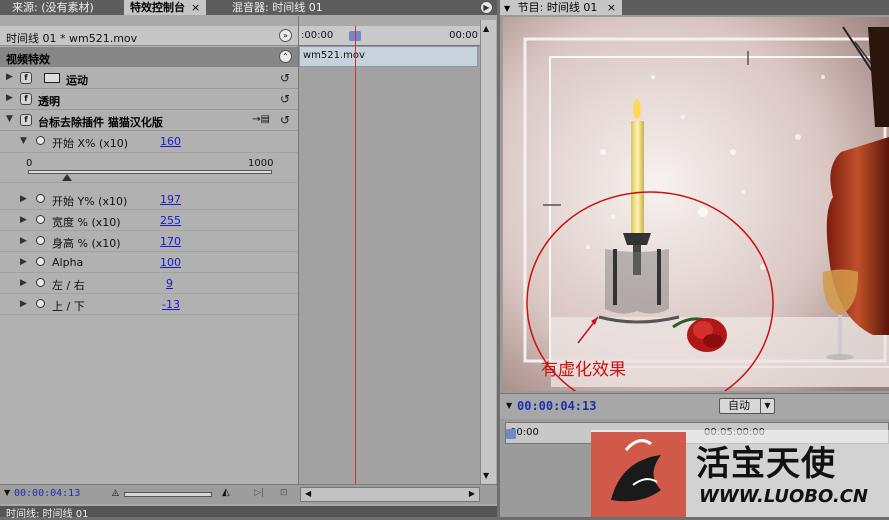 This screenshot has height=520, width=889. I want to click on param-value: 9, so click(169, 283).